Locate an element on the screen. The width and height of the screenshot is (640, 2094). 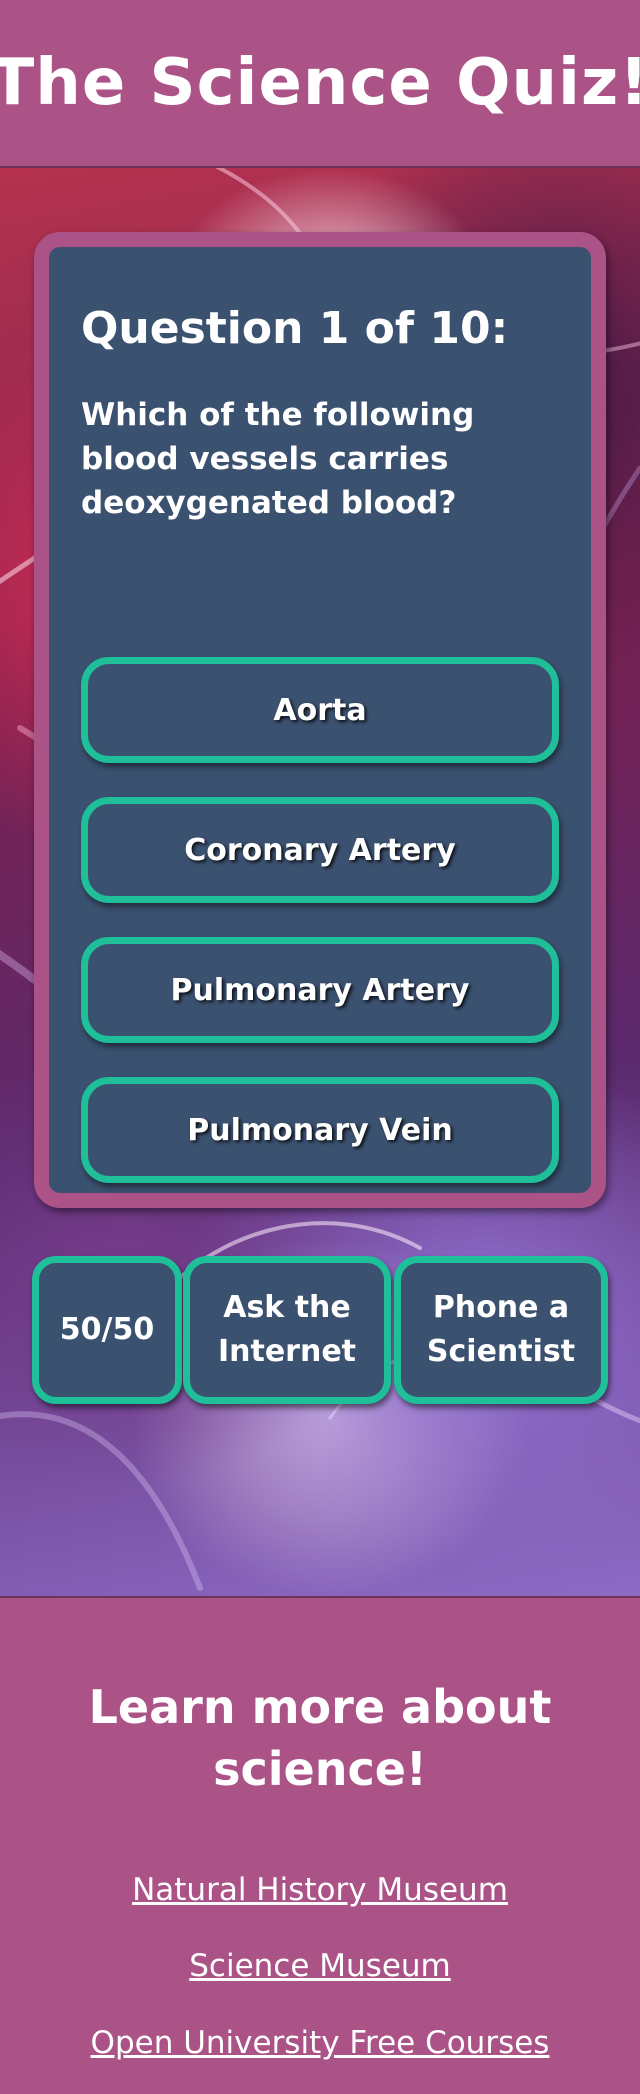
question-counter: Question 1 of 10: is located at coordinates (295, 328).